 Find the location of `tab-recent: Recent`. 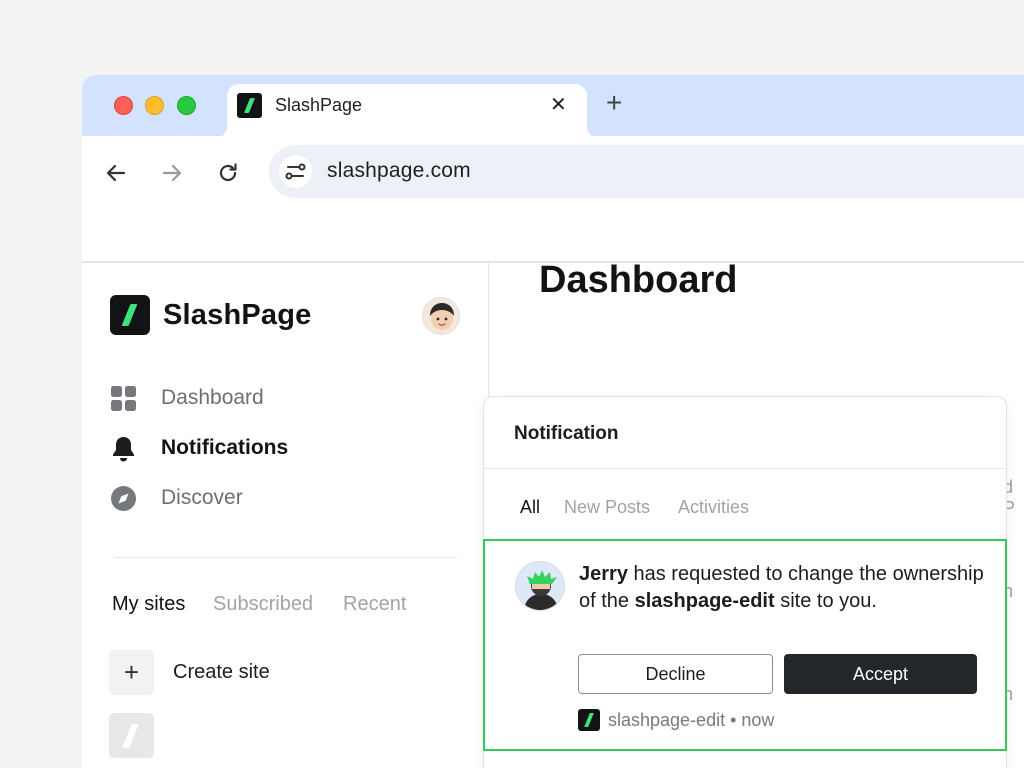

tab-recent: Recent is located at coordinates (374, 604).